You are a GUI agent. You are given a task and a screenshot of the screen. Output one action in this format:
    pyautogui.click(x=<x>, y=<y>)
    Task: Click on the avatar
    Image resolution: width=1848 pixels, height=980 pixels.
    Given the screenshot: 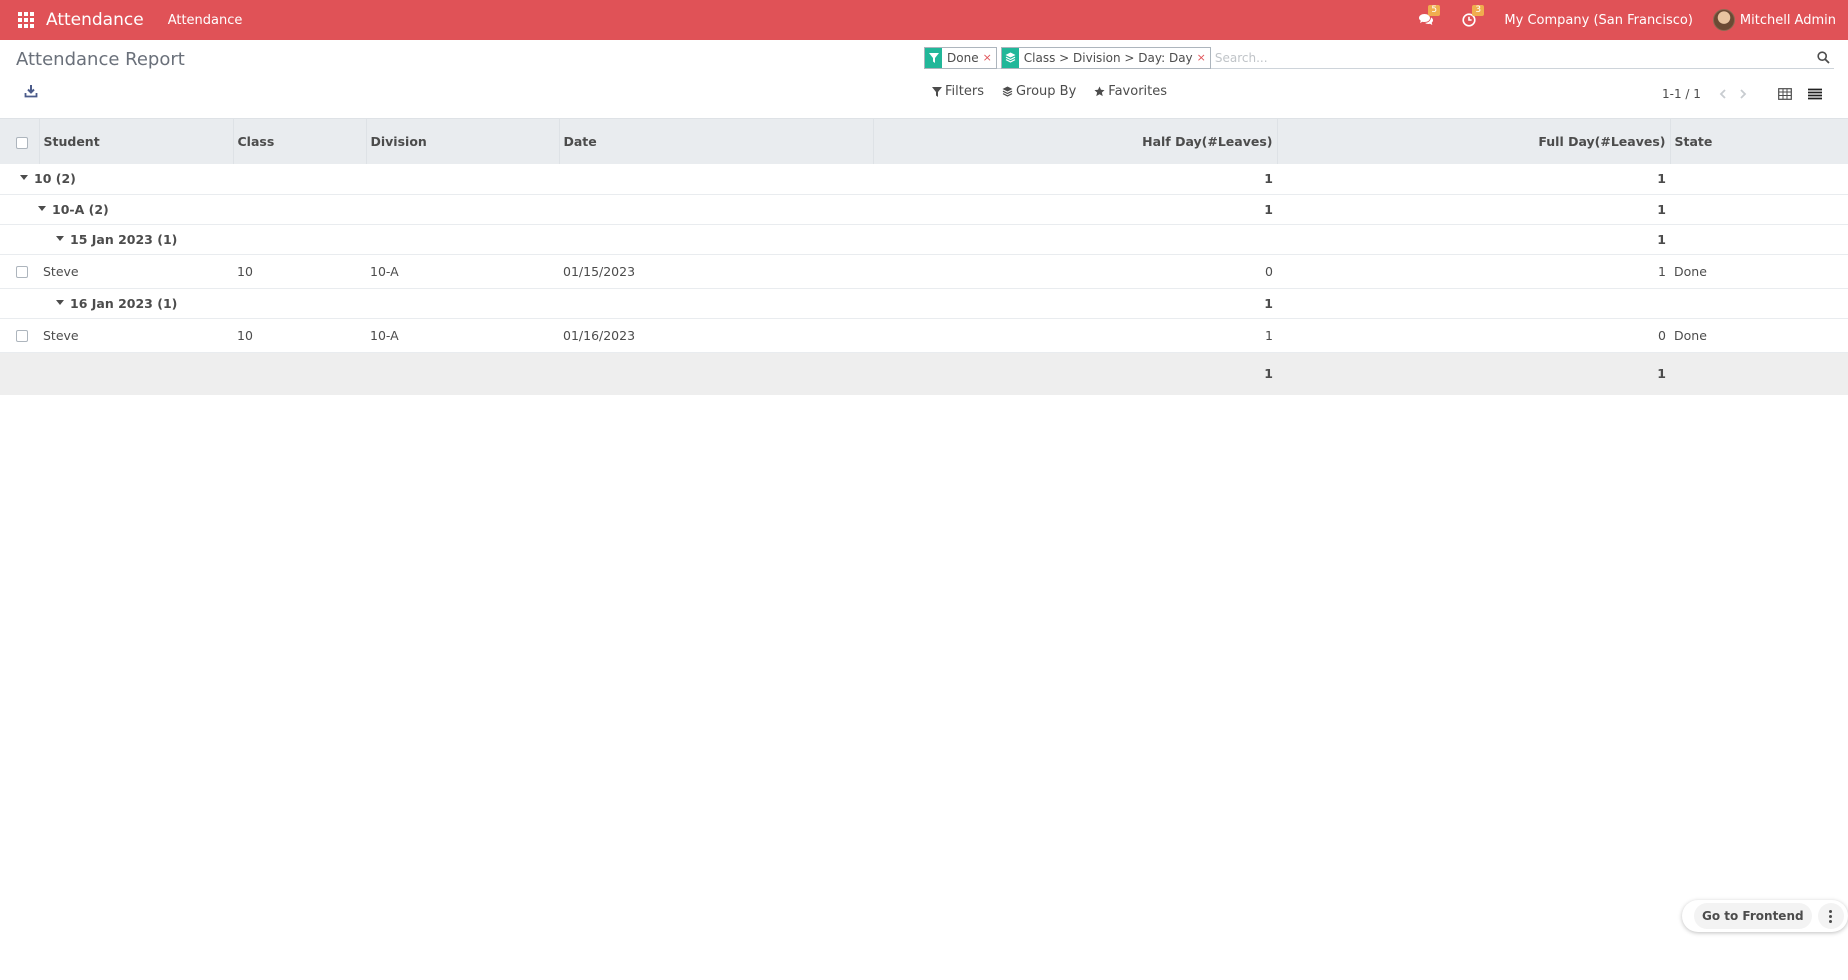 What is the action you would take?
    pyautogui.click(x=1723, y=20)
    